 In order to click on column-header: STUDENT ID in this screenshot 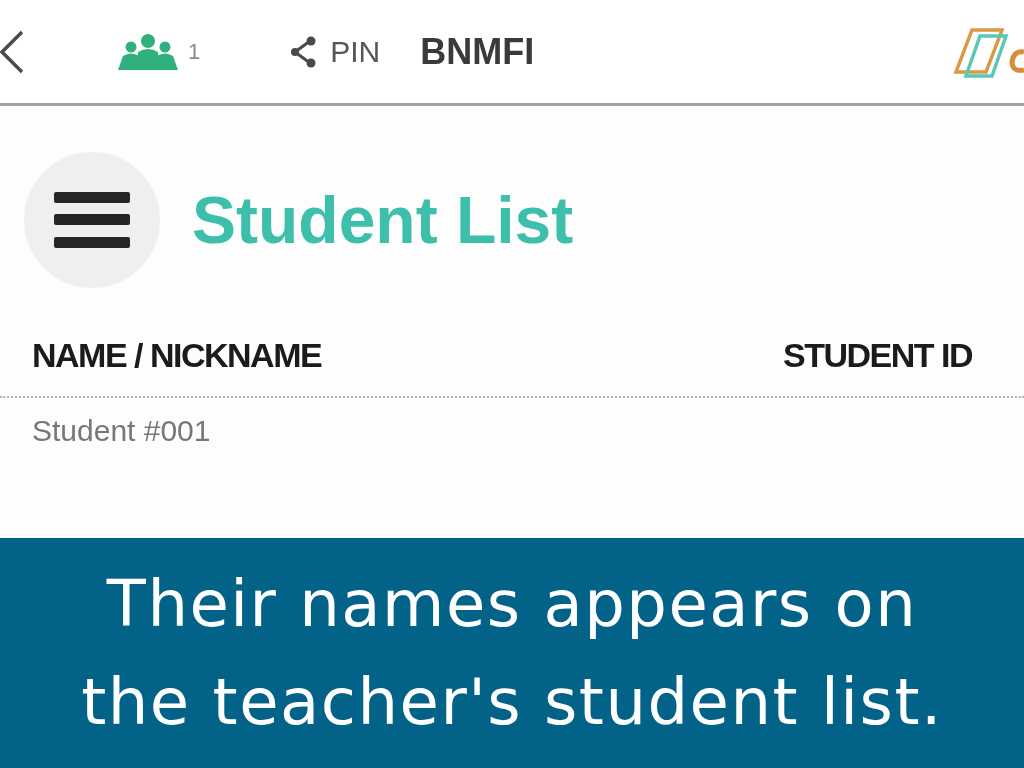, I will do `click(877, 355)`.